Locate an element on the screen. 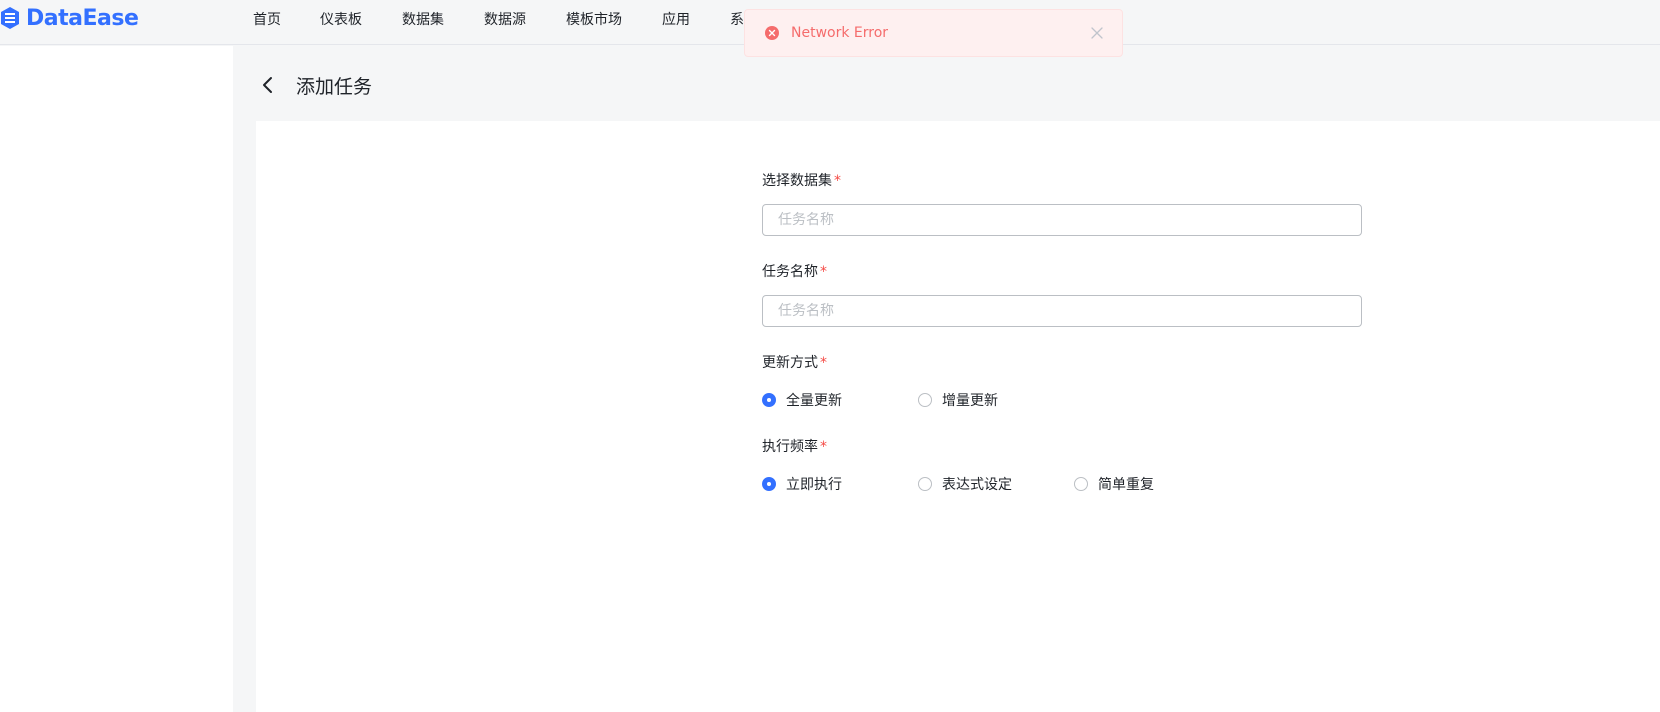 This screenshot has height=712, width=1660. close-icon is located at coordinates (1097, 33).